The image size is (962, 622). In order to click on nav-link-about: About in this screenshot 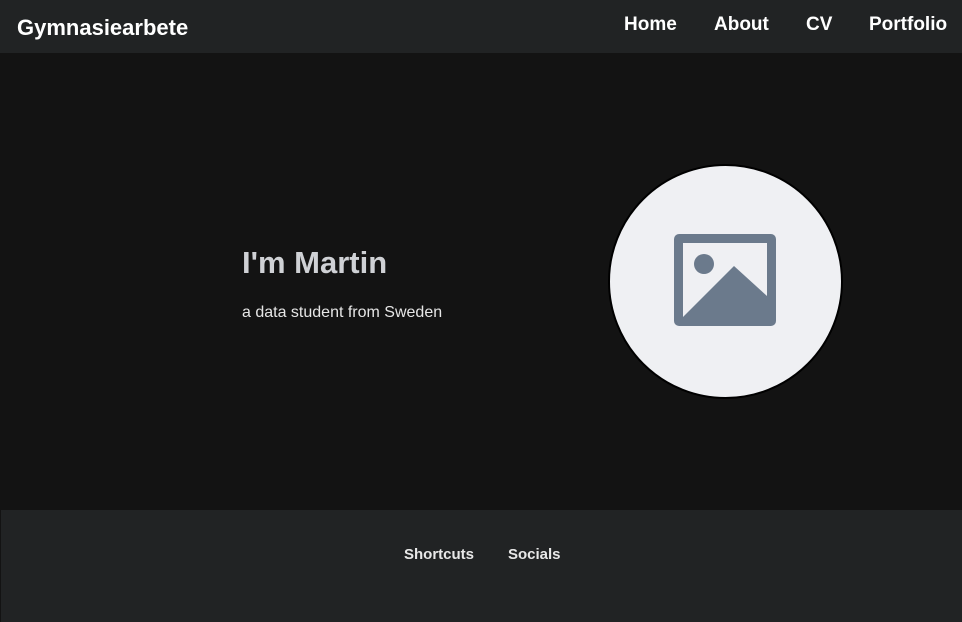, I will do `click(741, 25)`.